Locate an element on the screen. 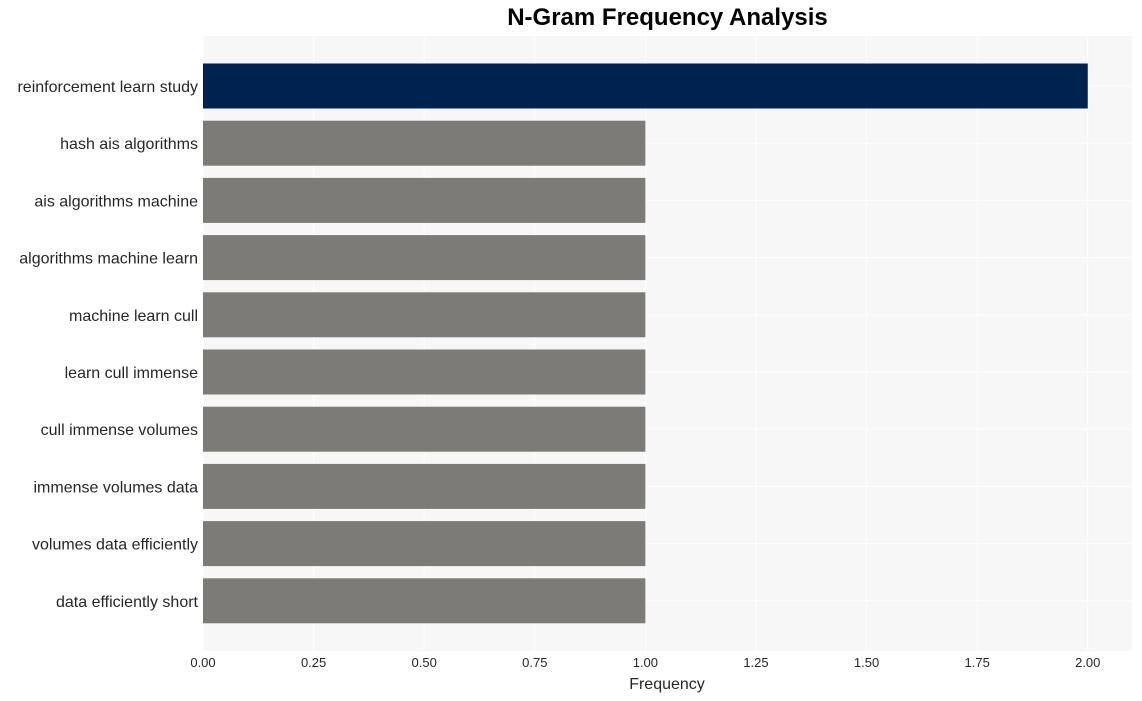 The height and width of the screenshot is (701, 1142). y-tick-label: volumes data efficiently is located at coordinates (115, 545).